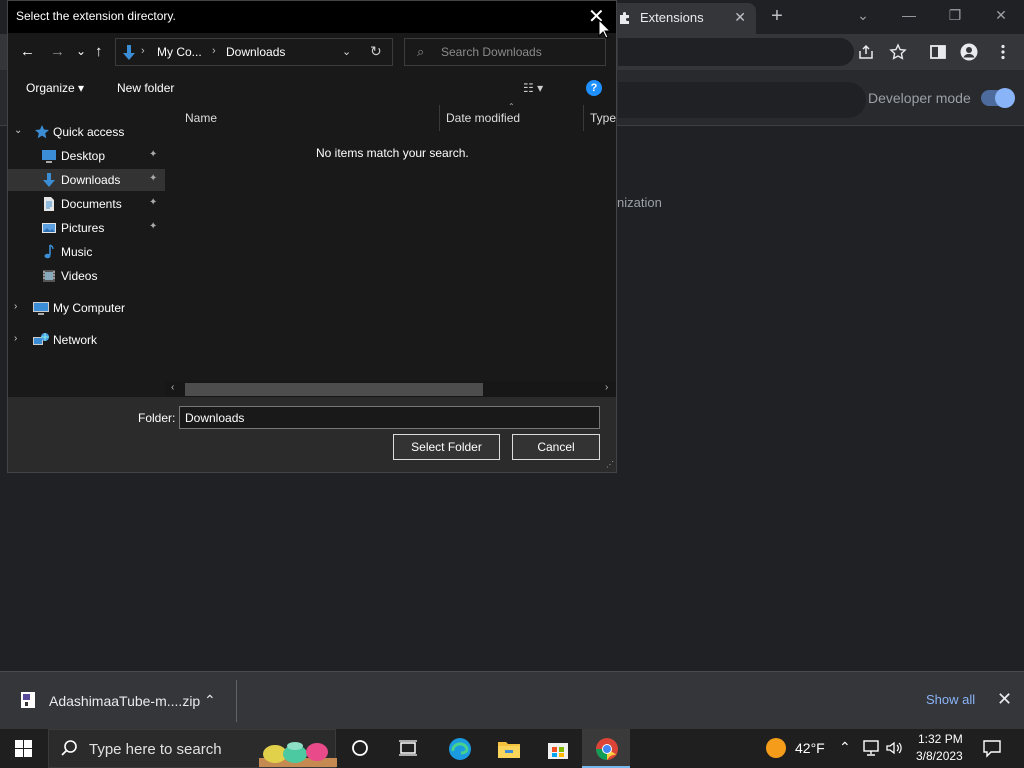 This screenshot has height=768, width=1024. Describe the element at coordinates (1003, 52) in the screenshot. I see `chrome-menu-icon` at that location.